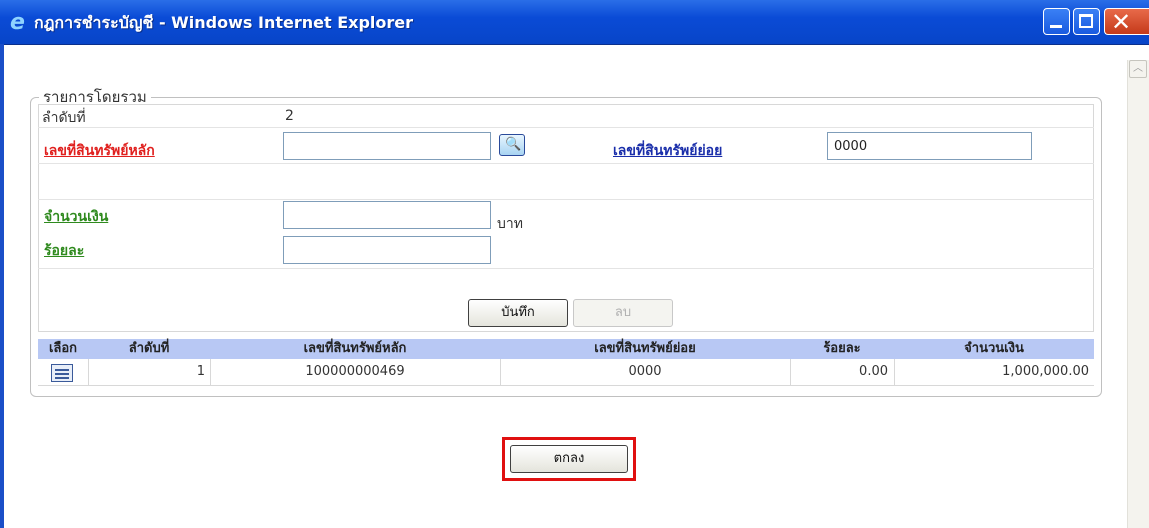 This screenshot has width=1149, height=528. What do you see at coordinates (64, 118) in the screenshot?
I see `sequence-label: ลำดับที่` at bounding box center [64, 118].